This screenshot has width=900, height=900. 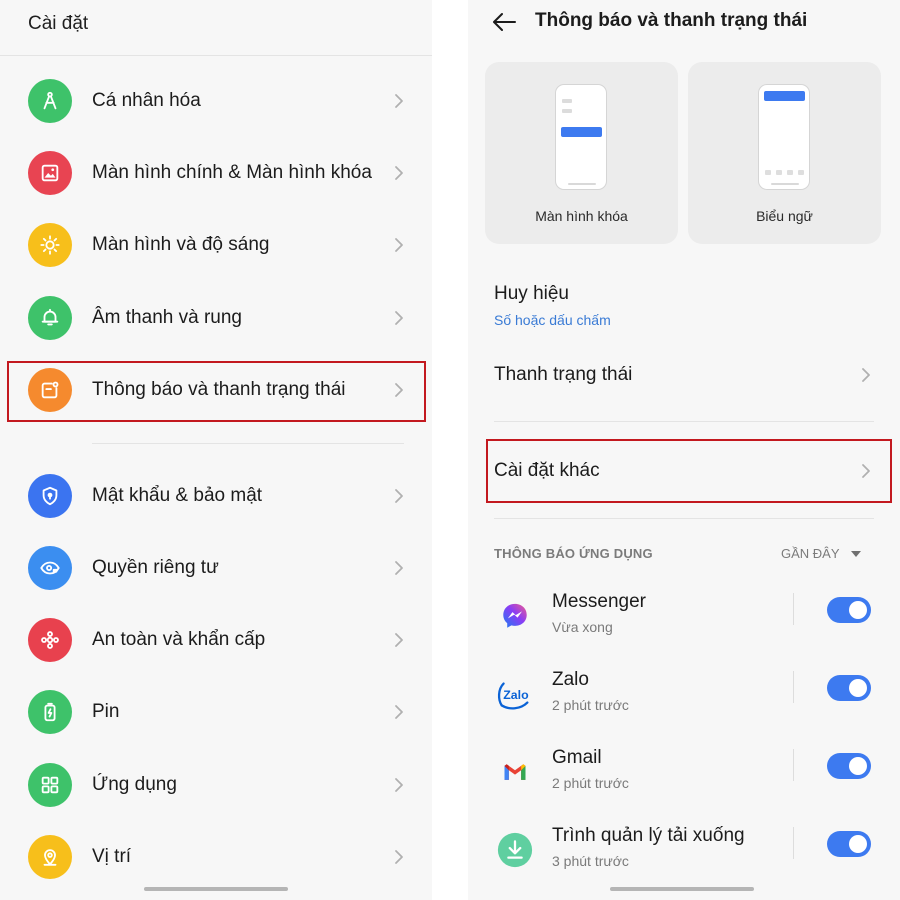 I want to click on settings-item-label: Vị trí, so click(x=112, y=856).